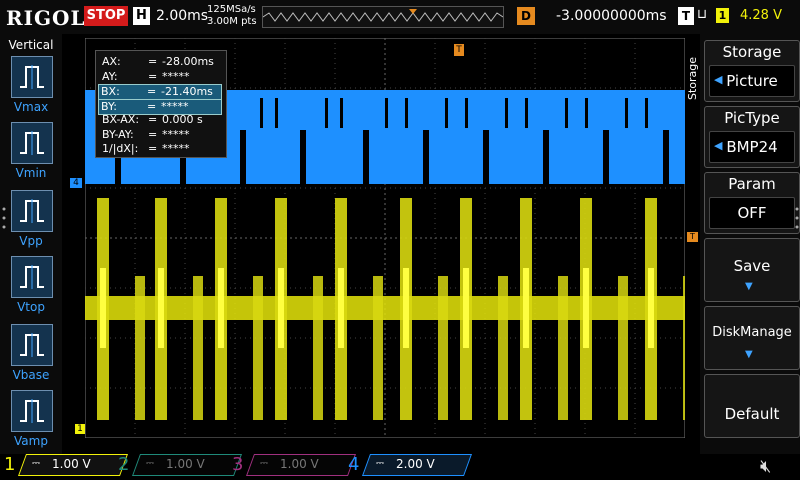 The height and width of the screenshot is (480, 800). I want to click on measure-label: Vmin, so click(31, 173).